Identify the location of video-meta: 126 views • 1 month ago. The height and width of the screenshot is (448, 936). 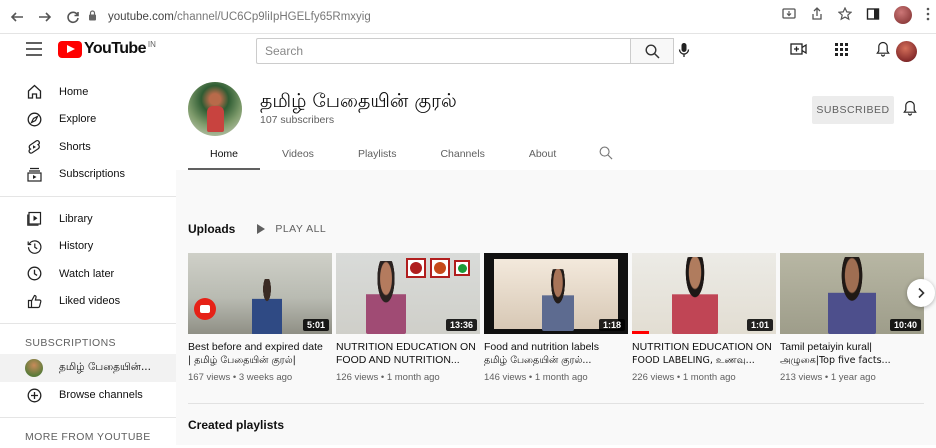
(388, 377).